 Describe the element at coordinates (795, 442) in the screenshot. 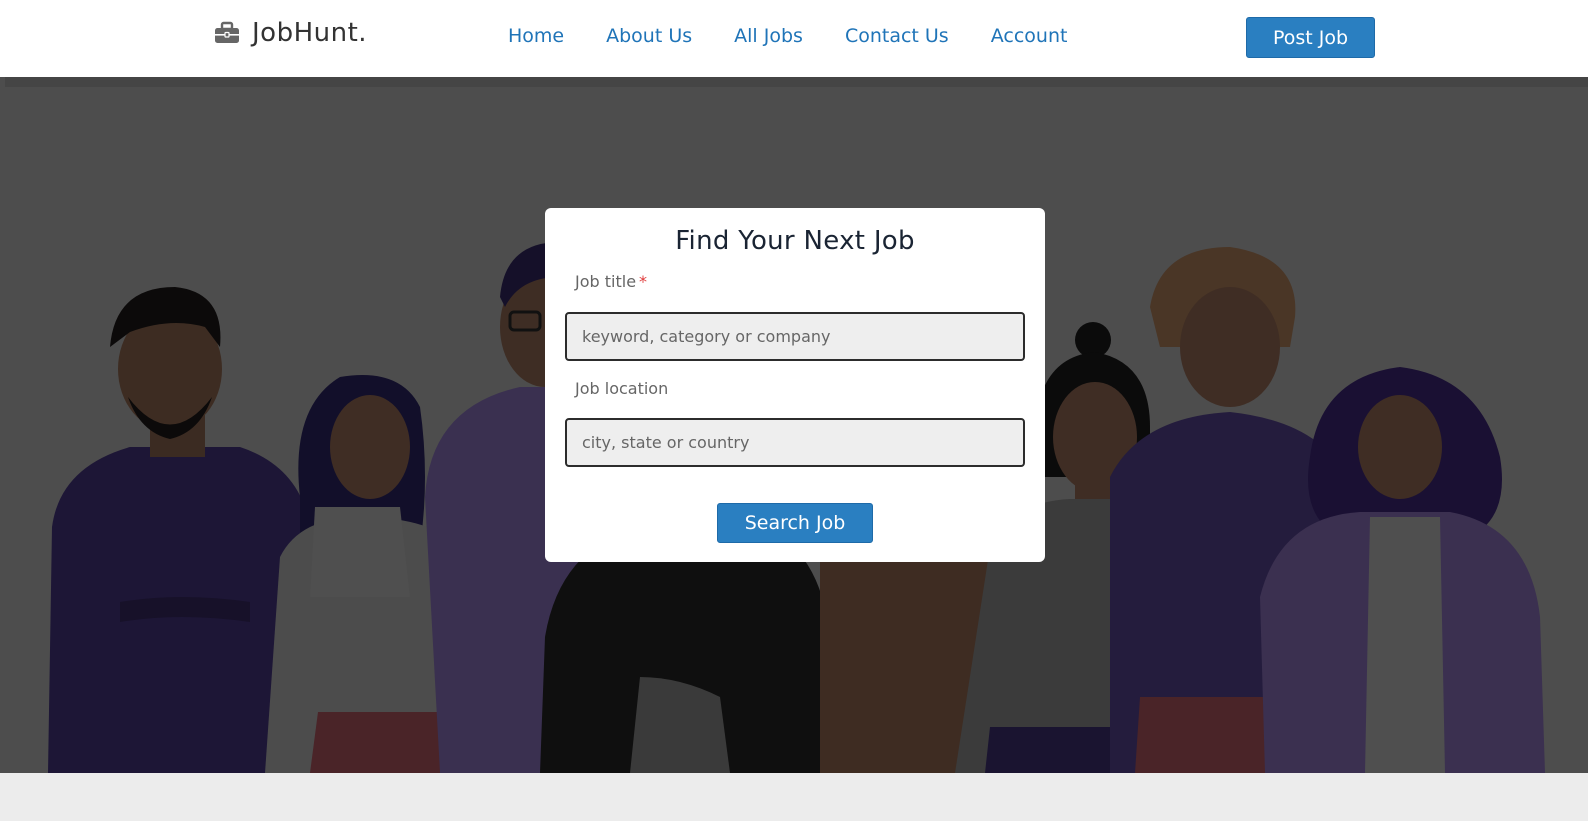

I see `job-location-input` at that location.